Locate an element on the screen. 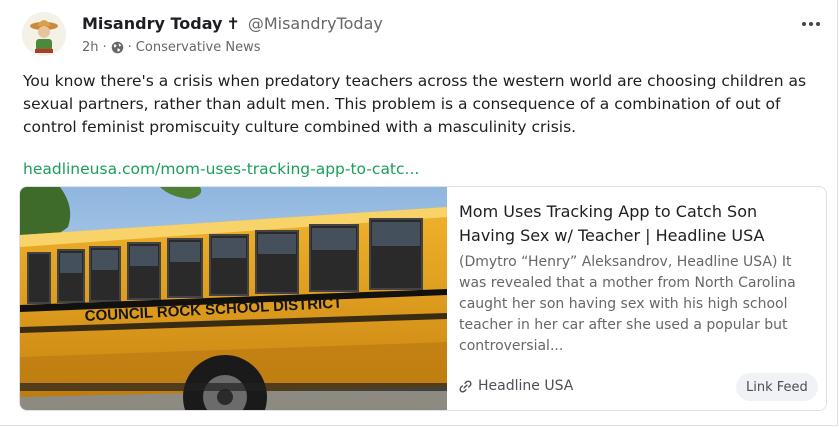 This screenshot has height=427, width=839. post-meta: 2h · · Conservative News is located at coordinates (171, 47).